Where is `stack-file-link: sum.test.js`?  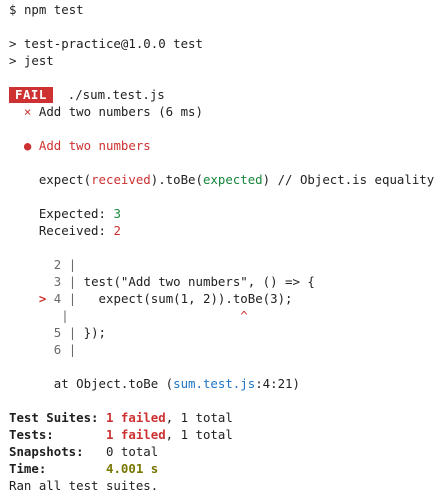
stack-file-link: sum.test.js is located at coordinates (214, 383).